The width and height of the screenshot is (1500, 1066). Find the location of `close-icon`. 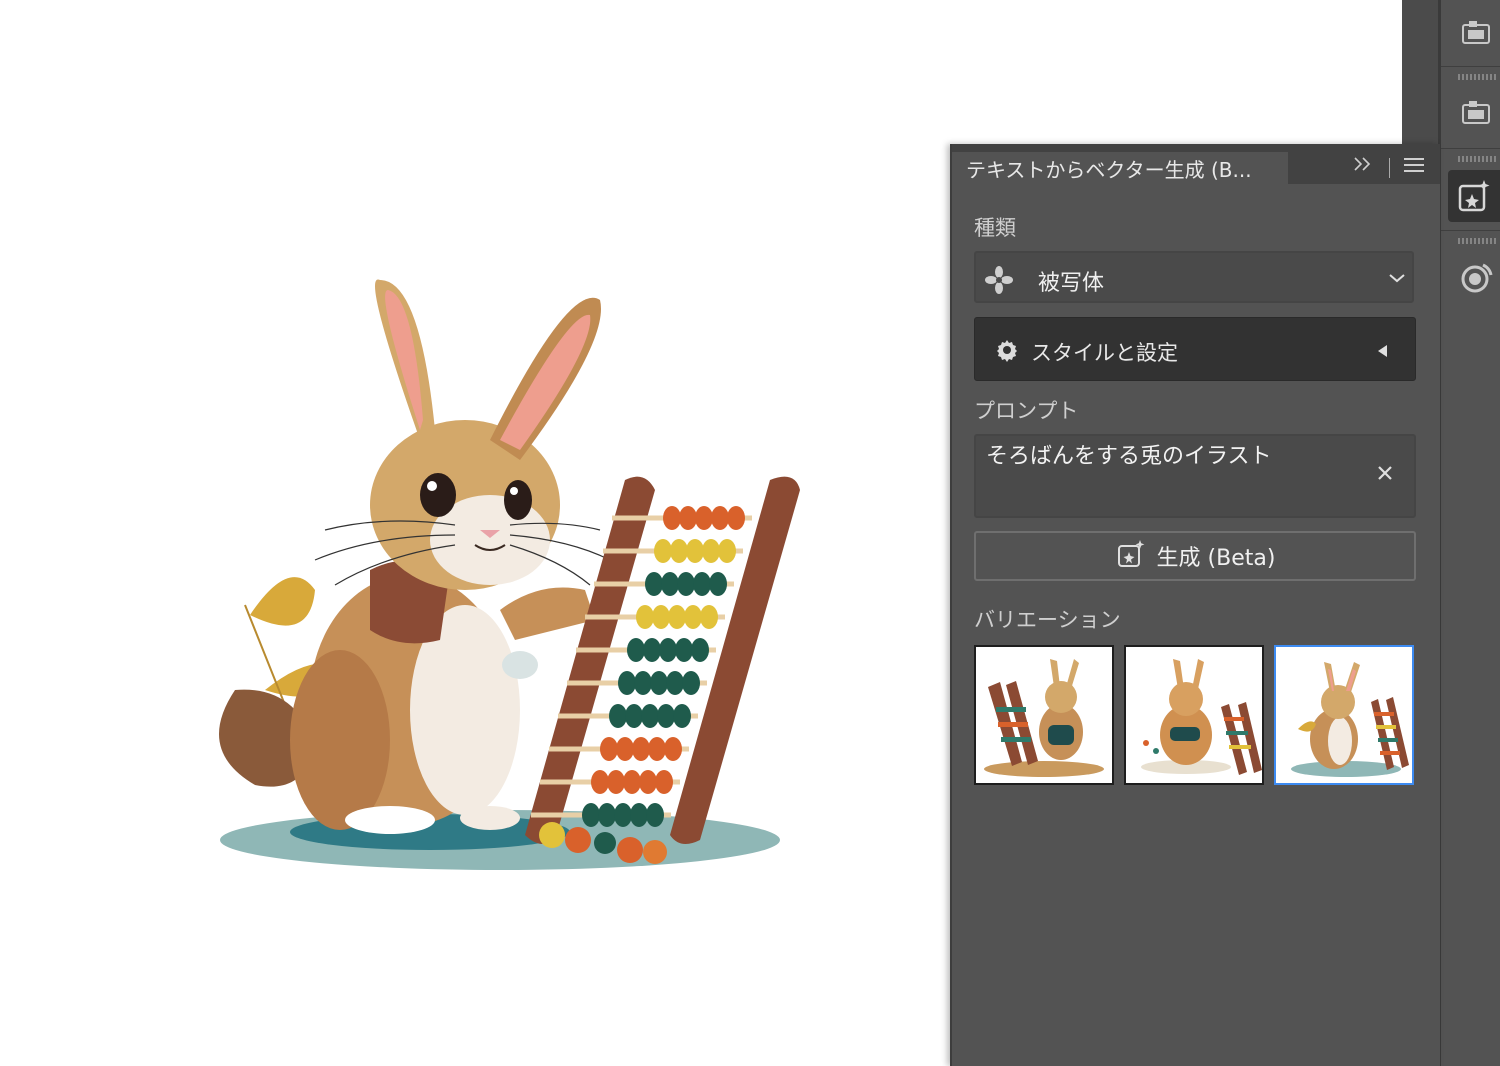

close-icon is located at coordinates (1385, 475).